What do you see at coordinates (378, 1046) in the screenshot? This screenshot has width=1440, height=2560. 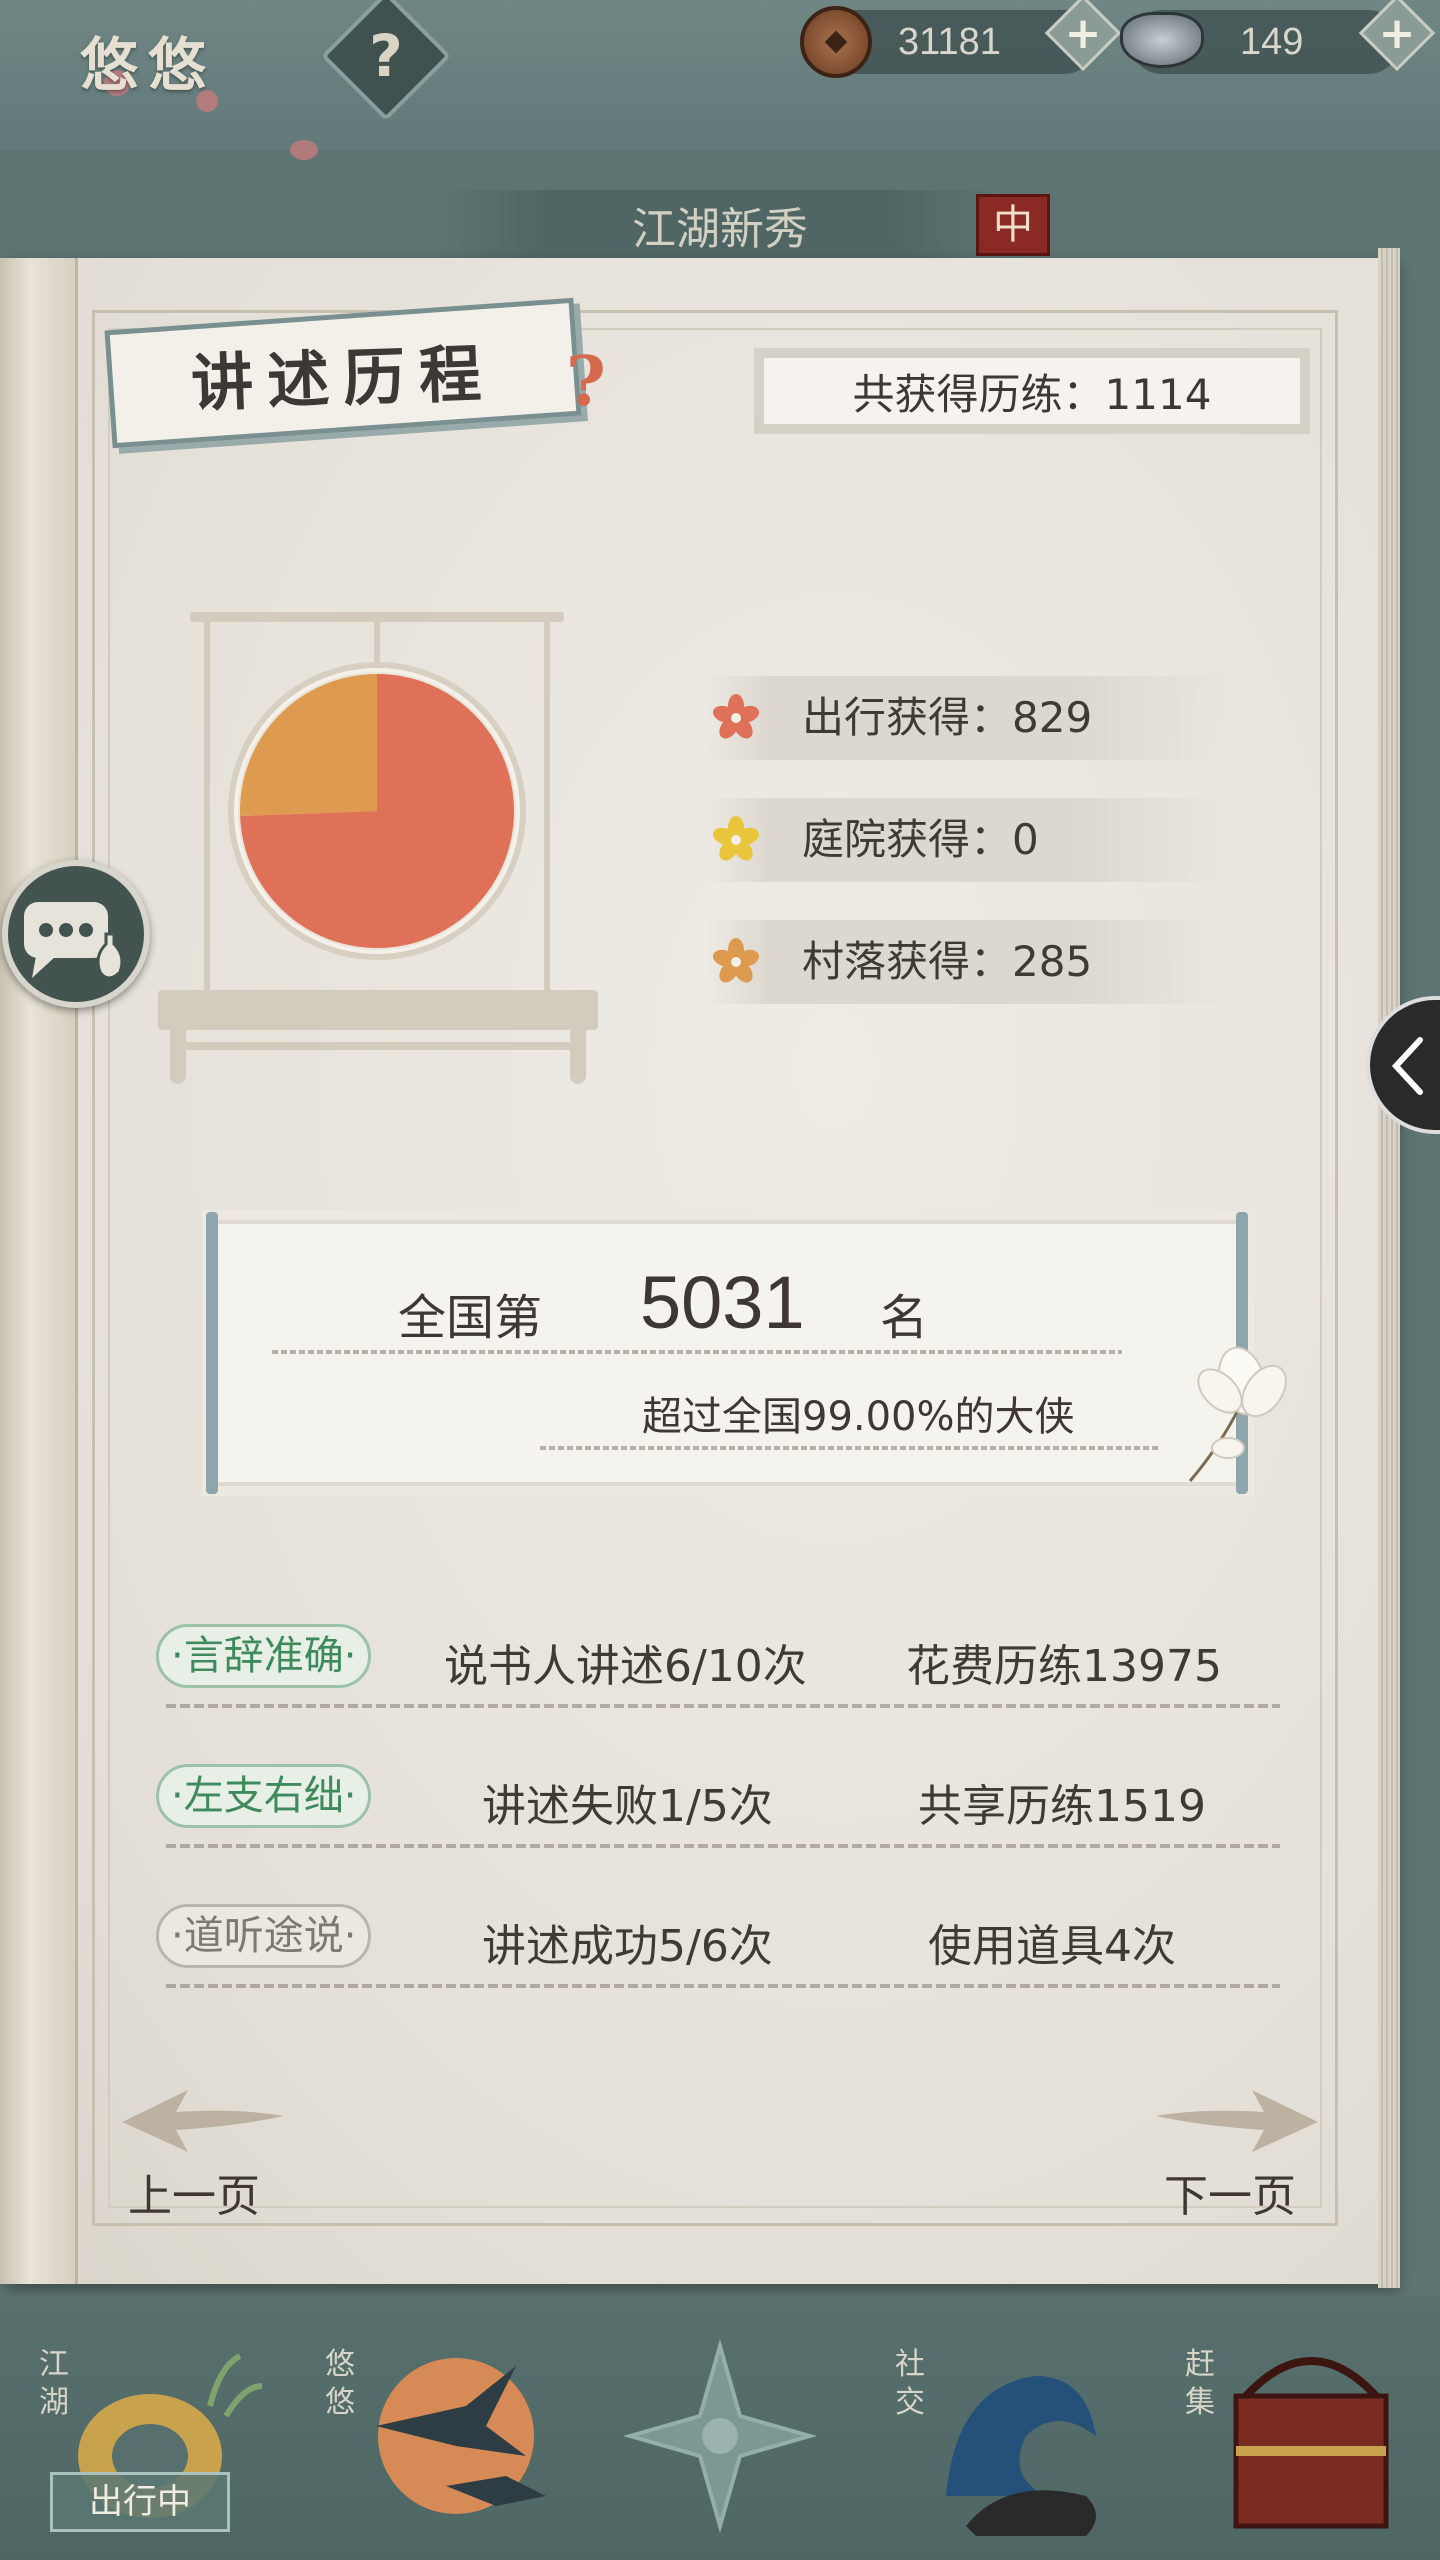 I see `stand-rail` at bounding box center [378, 1046].